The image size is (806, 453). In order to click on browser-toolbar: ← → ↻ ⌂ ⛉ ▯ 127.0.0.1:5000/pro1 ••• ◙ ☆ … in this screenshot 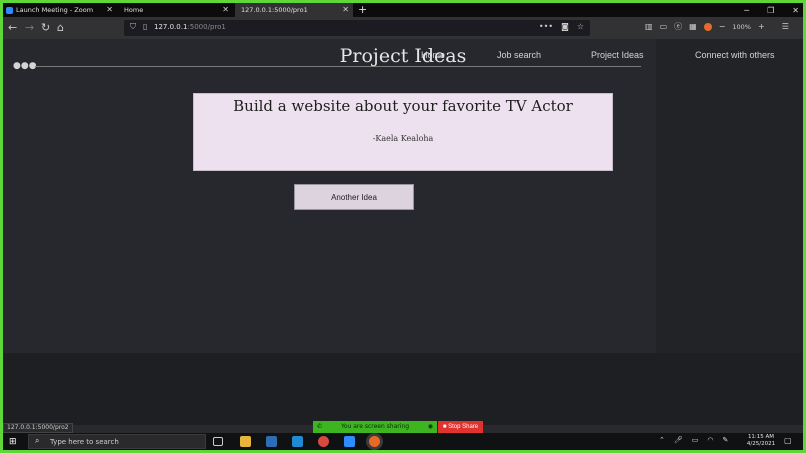, I will do `click(403, 28)`.